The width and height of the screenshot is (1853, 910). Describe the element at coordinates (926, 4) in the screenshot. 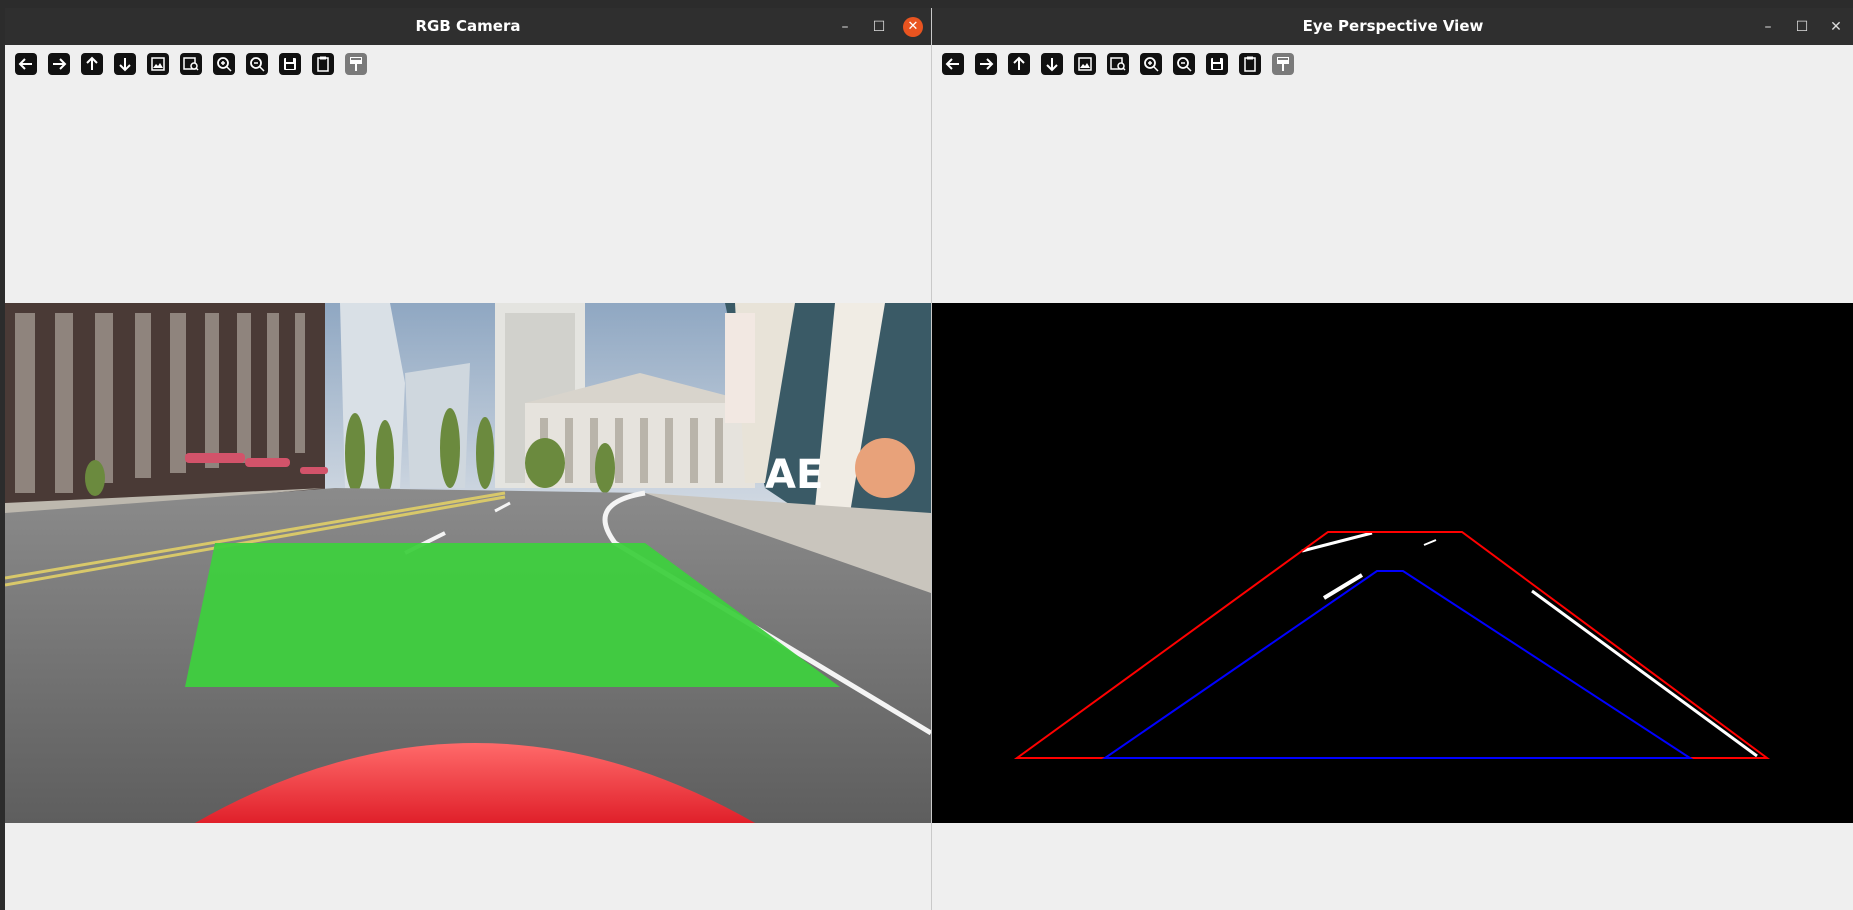

I see `desktop-top-bar` at that location.